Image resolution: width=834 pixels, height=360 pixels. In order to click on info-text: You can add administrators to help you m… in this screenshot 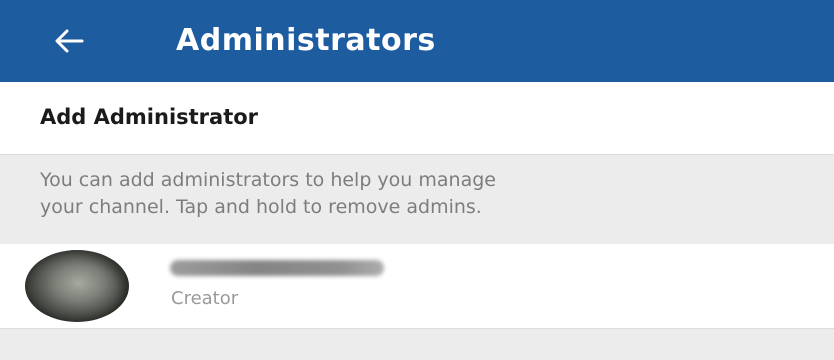, I will do `click(268, 193)`.